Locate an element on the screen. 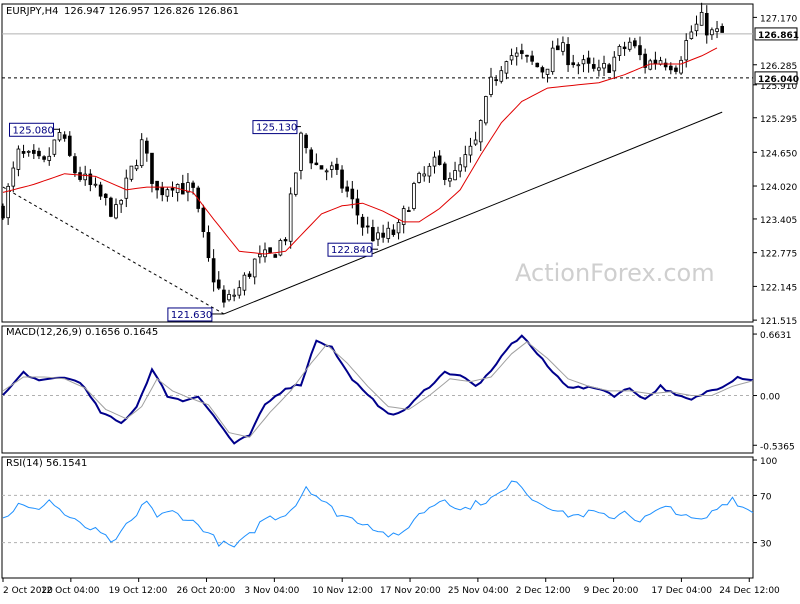 The height and width of the screenshot is (604, 800). x-tick-label: 17 Nov 20:00 is located at coordinates (410, 591).